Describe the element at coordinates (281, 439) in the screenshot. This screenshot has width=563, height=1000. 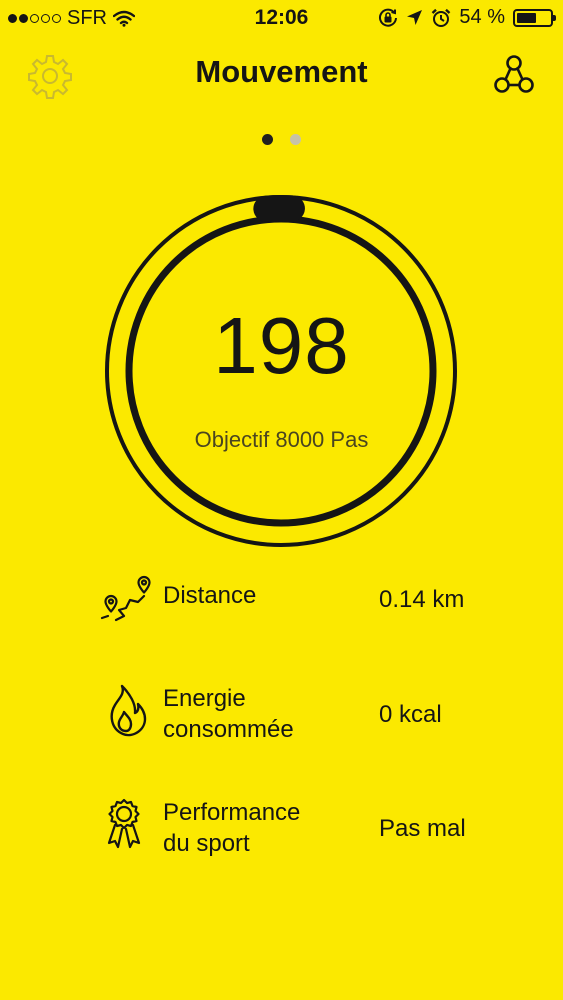
I see `step-goal: Objectif 8000 Pas` at that location.